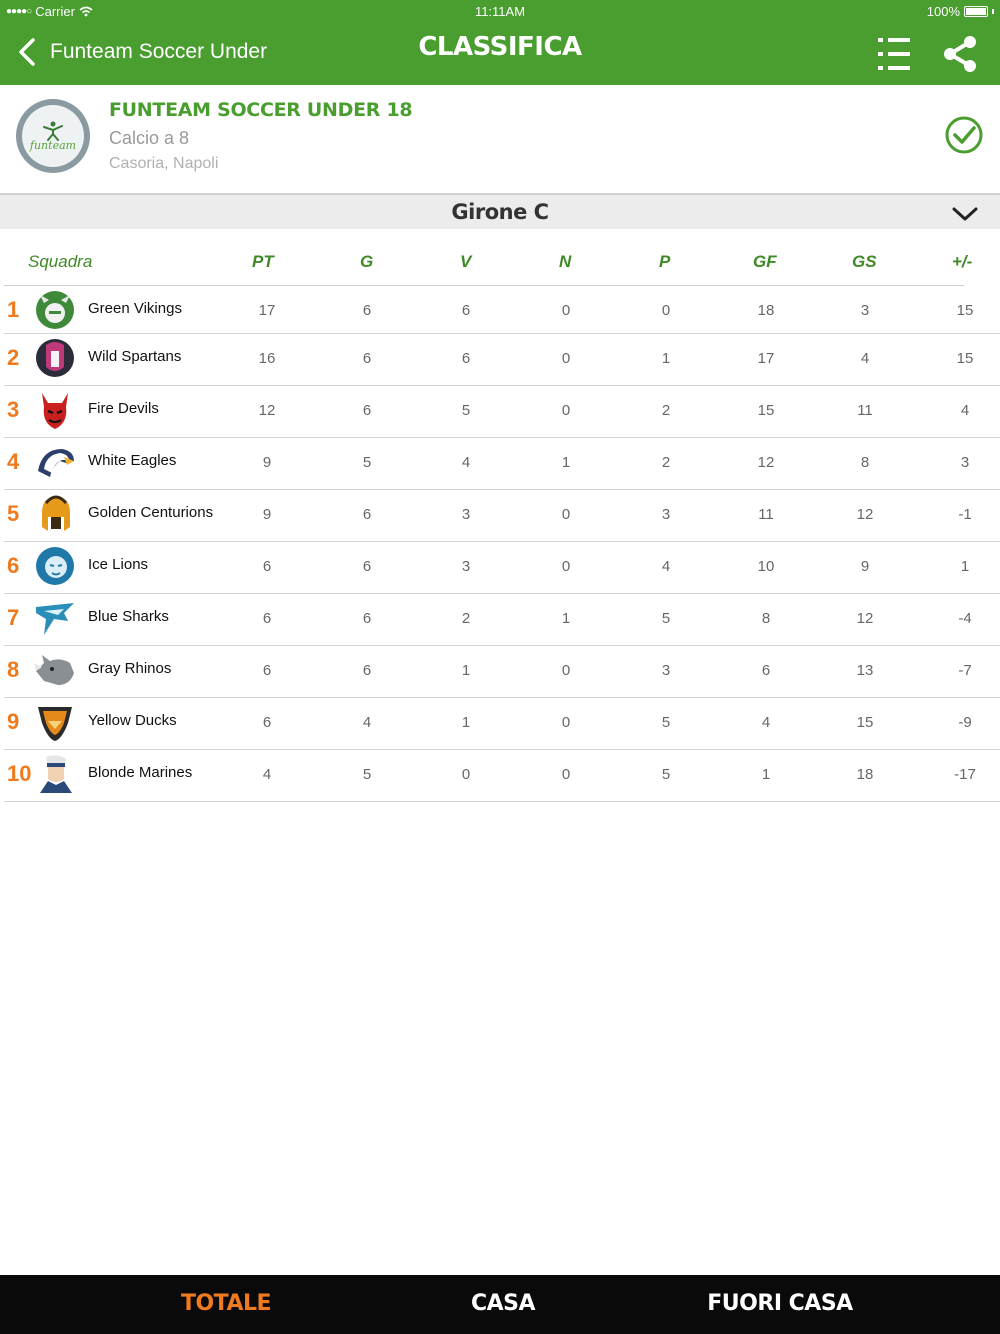 The width and height of the screenshot is (1000, 1334). What do you see at coordinates (894, 54) in the screenshot?
I see `list-icon` at bounding box center [894, 54].